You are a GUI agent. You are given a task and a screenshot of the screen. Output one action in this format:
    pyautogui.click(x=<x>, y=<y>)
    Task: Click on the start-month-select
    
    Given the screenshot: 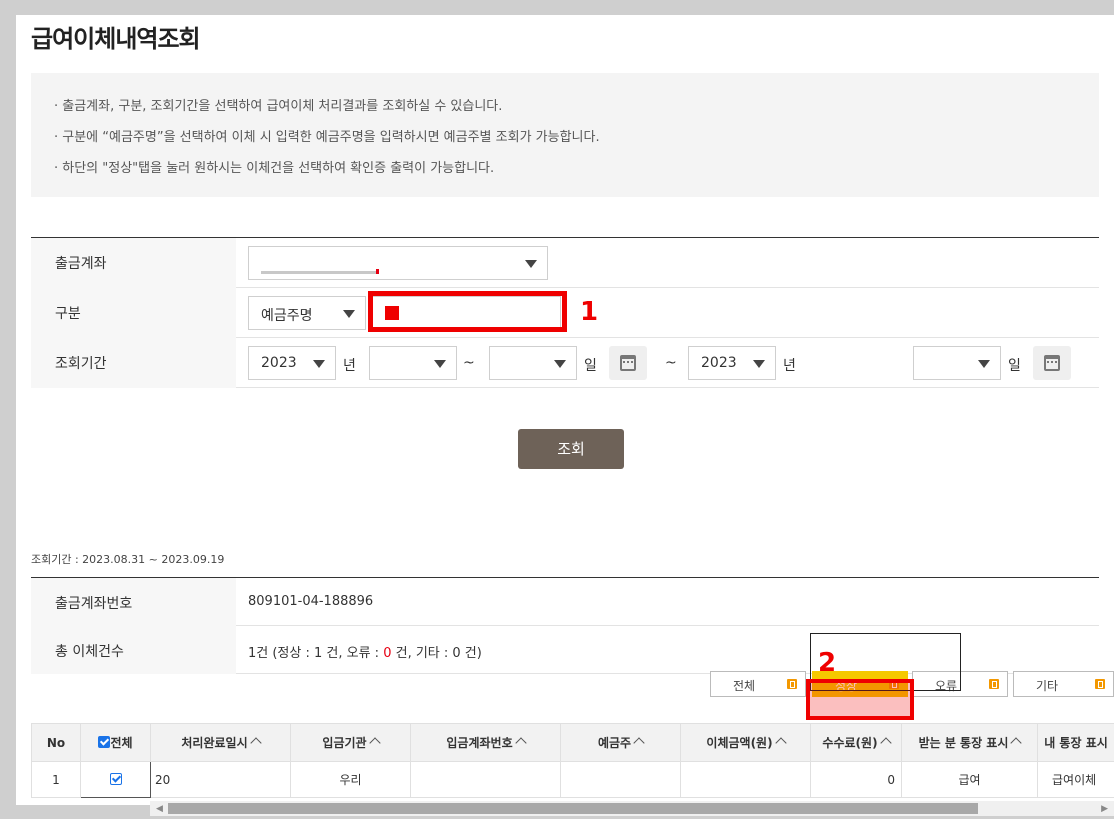 What is the action you would take?
    pyautogui.click(x=413, y=363)
    